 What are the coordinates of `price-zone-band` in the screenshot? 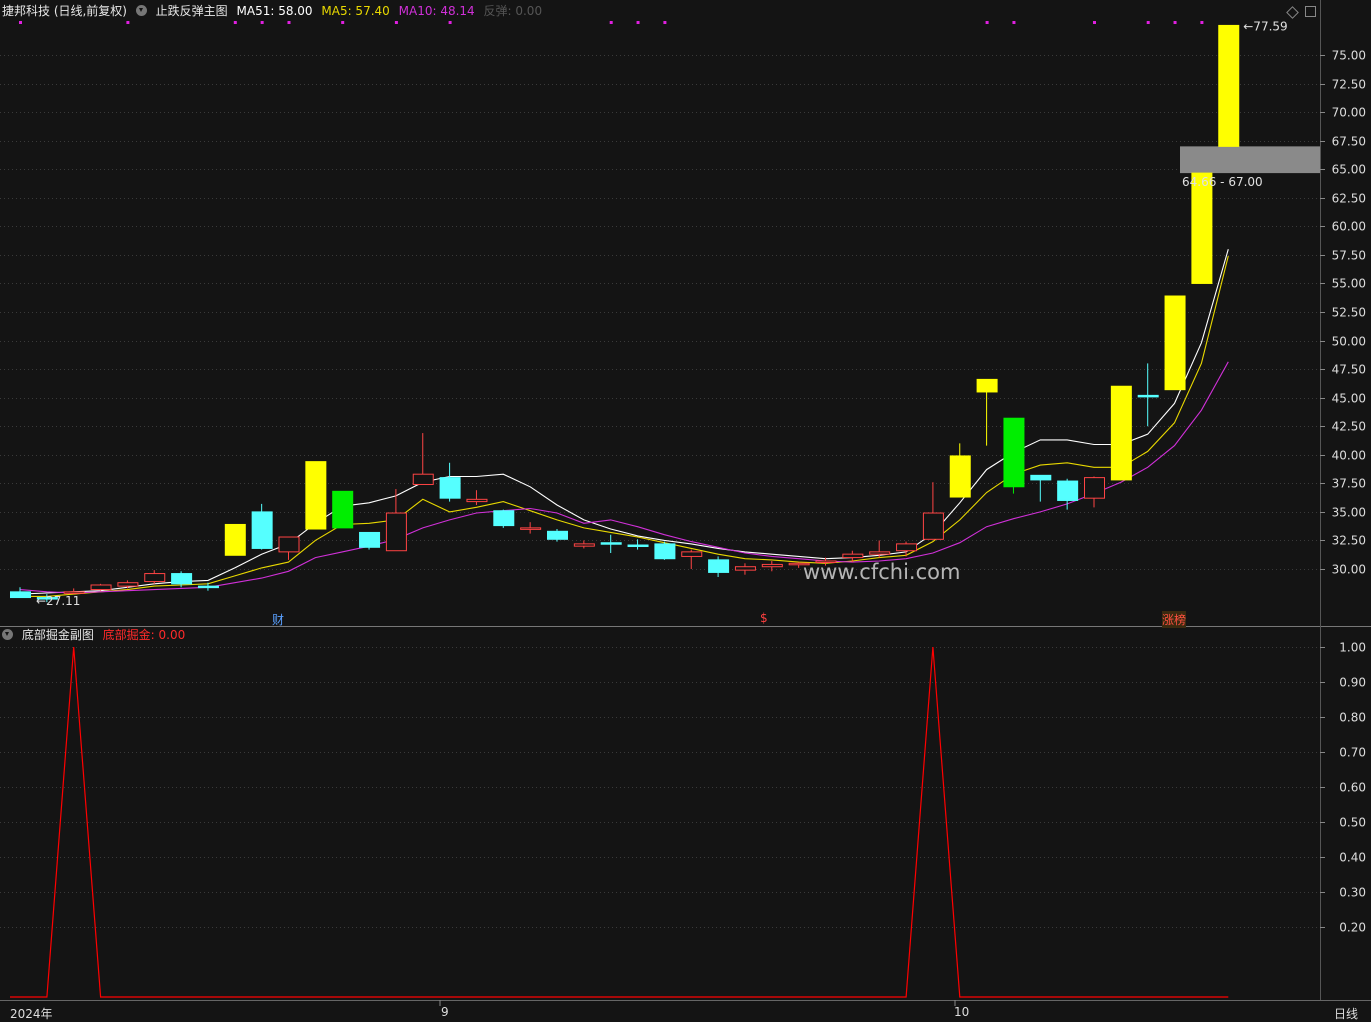 It's located at (1250, 160).